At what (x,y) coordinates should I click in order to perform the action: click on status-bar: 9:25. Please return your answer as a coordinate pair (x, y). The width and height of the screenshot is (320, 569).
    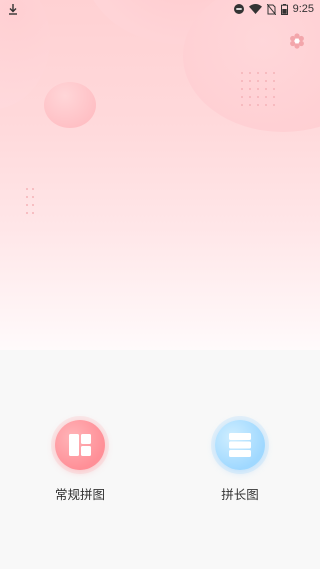
    Looking at the image, I should click on (160, 9).